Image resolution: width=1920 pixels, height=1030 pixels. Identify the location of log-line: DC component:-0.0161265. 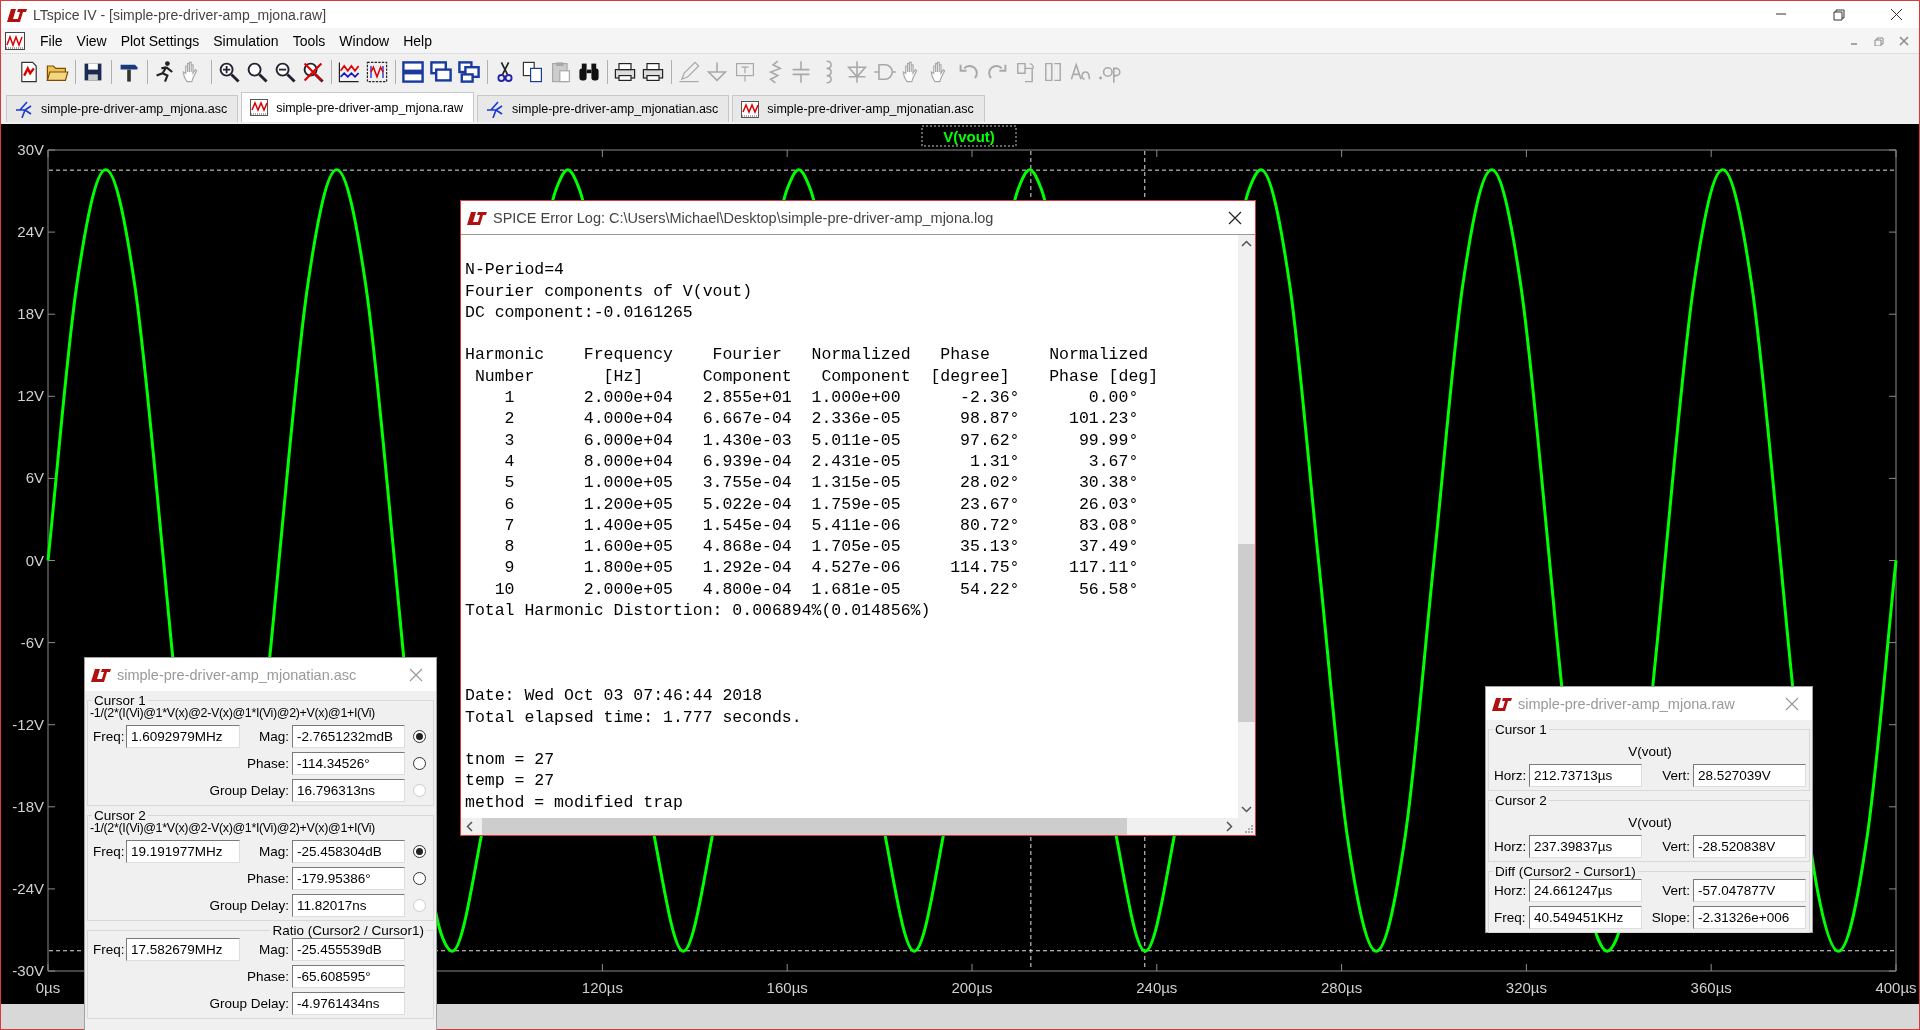
(579, 312).